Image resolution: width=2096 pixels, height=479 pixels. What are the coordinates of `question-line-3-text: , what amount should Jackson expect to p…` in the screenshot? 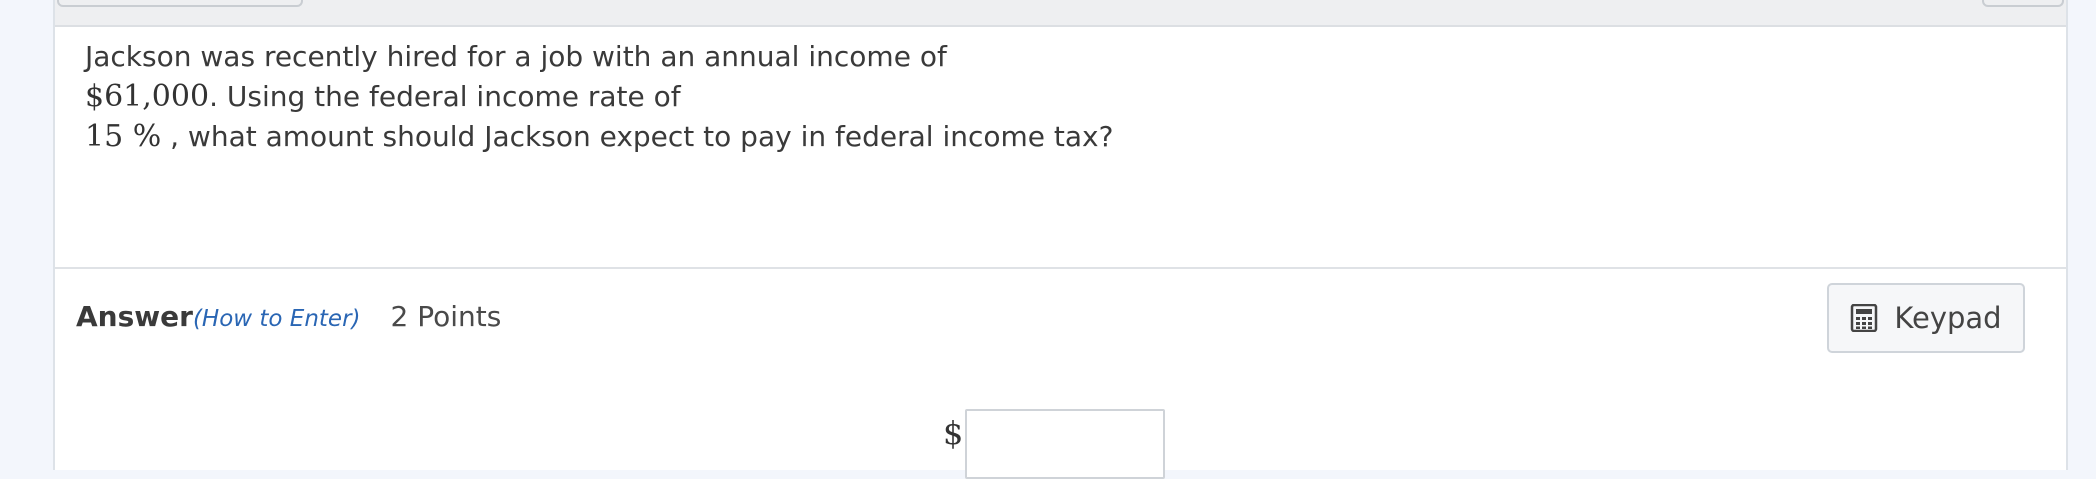 It's located at (637, 136).